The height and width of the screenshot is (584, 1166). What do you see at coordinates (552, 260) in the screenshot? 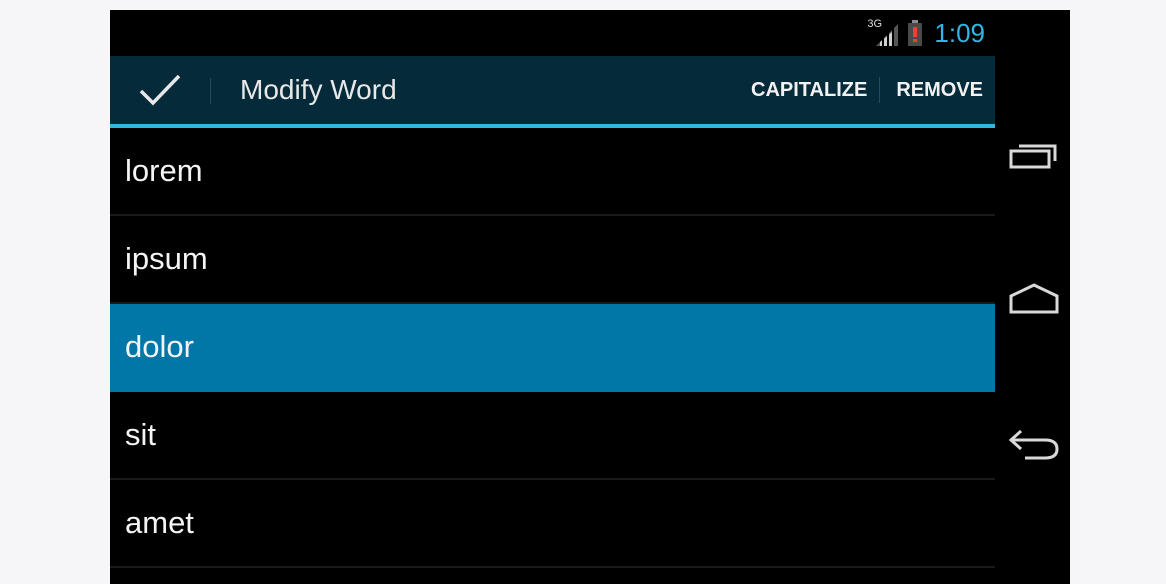
I see `list-item: ipsum` at bounding box center [552, 260].